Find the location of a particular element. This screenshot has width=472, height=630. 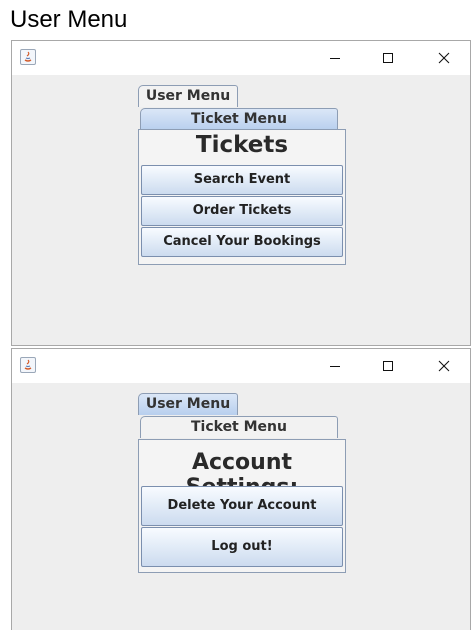

panel-title: Tickets is located at coordinates (242, 145).